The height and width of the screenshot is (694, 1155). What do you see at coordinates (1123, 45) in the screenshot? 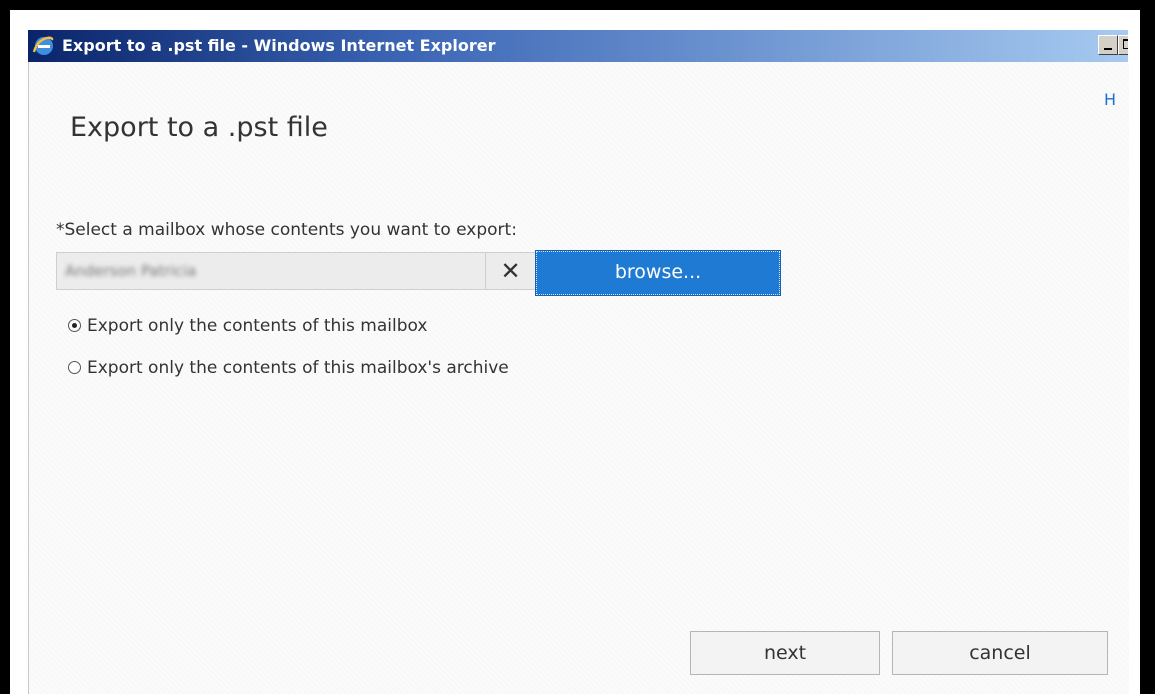
I see `maximize-button` at bounding box center [1123, 45].